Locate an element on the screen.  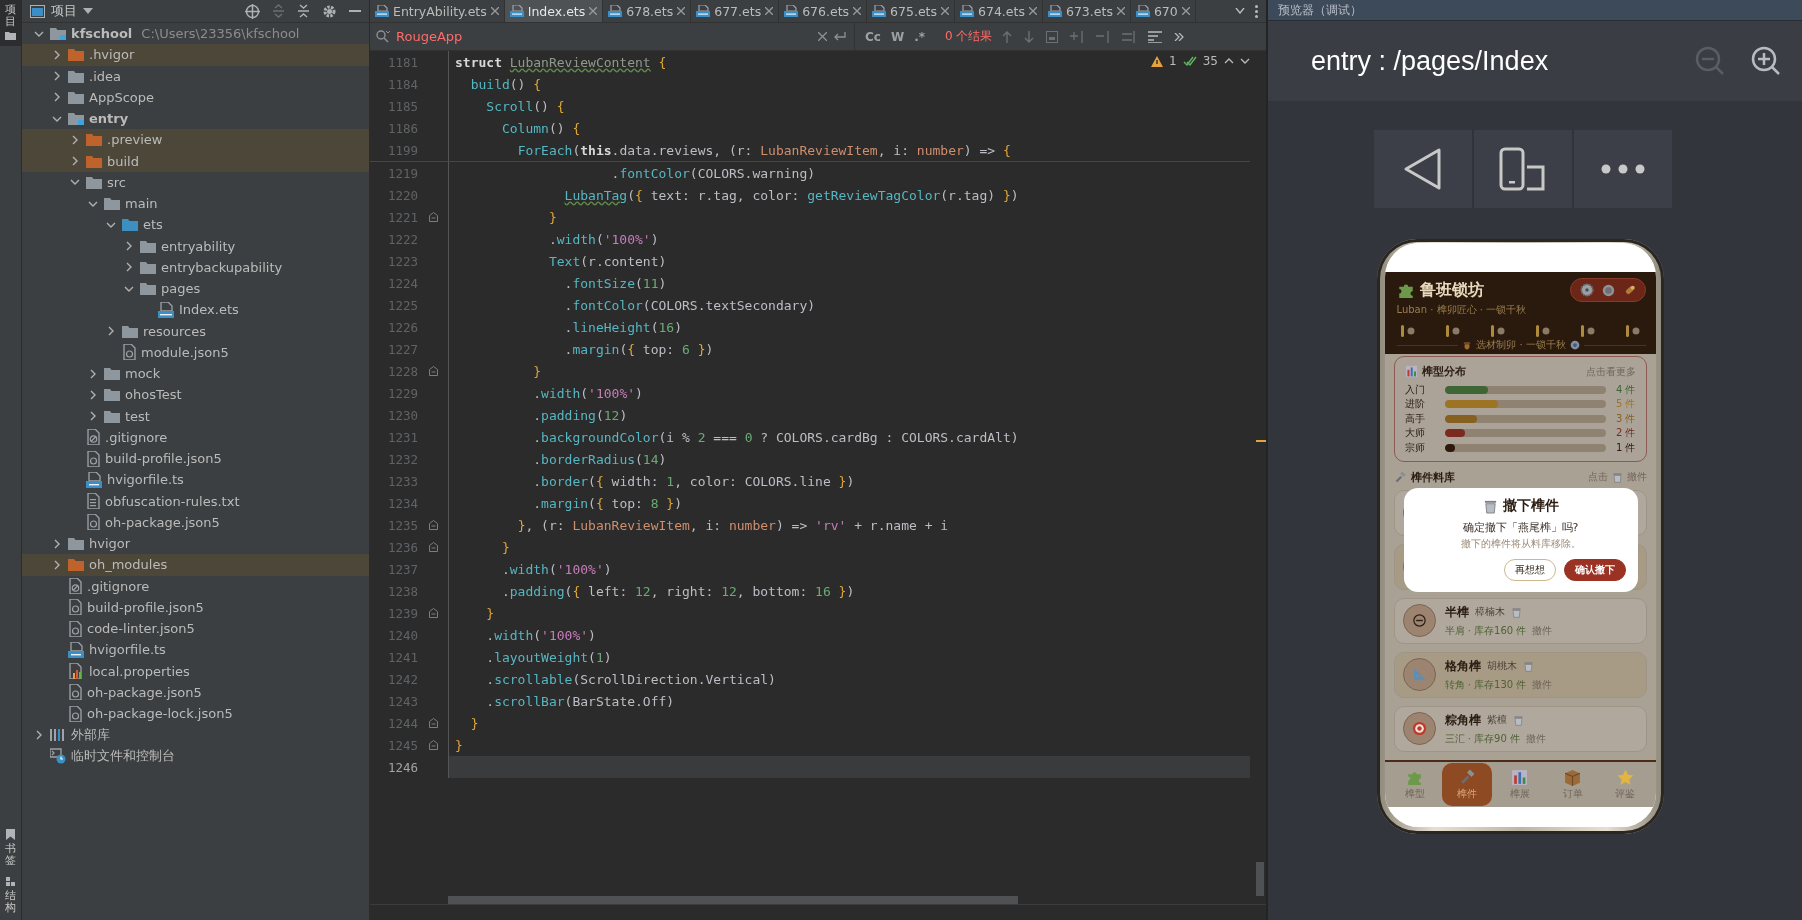
confirm-button: 确认撤下 is located at coordinates (1594, 570).